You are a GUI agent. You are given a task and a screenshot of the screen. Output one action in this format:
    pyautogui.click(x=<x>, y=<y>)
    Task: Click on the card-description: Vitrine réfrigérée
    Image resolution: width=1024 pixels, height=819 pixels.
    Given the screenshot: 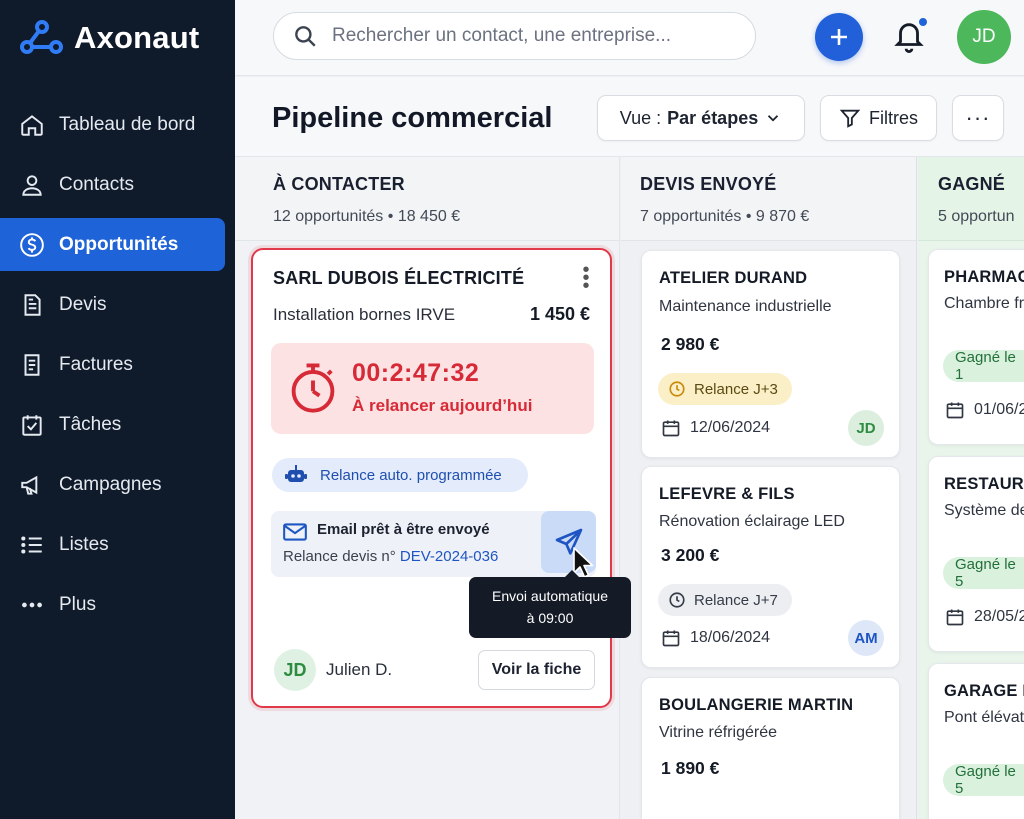 What is the action you would take?
    pyautogui.click(x=718, y=732)
    